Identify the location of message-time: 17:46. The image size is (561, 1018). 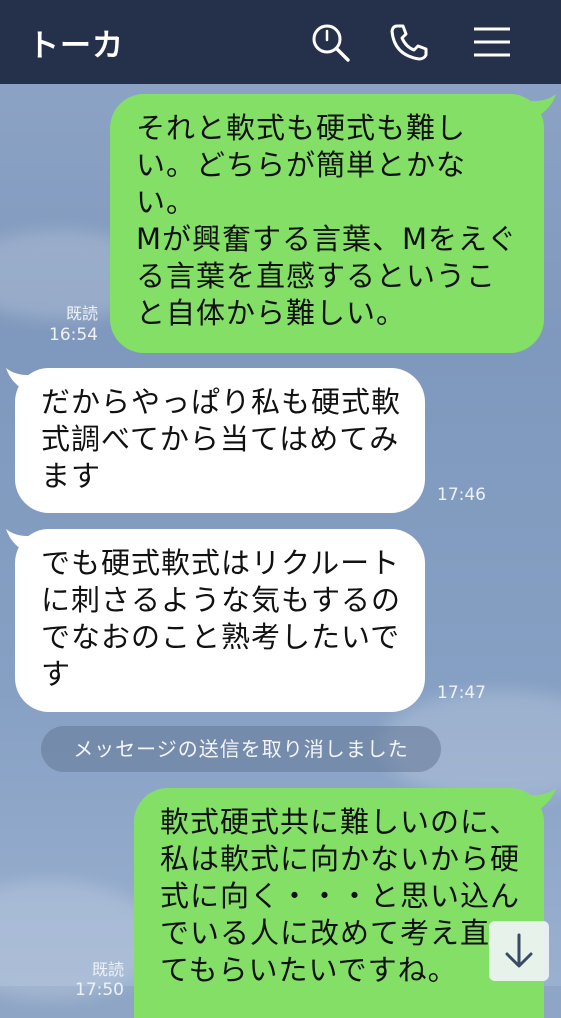
(461, 495).